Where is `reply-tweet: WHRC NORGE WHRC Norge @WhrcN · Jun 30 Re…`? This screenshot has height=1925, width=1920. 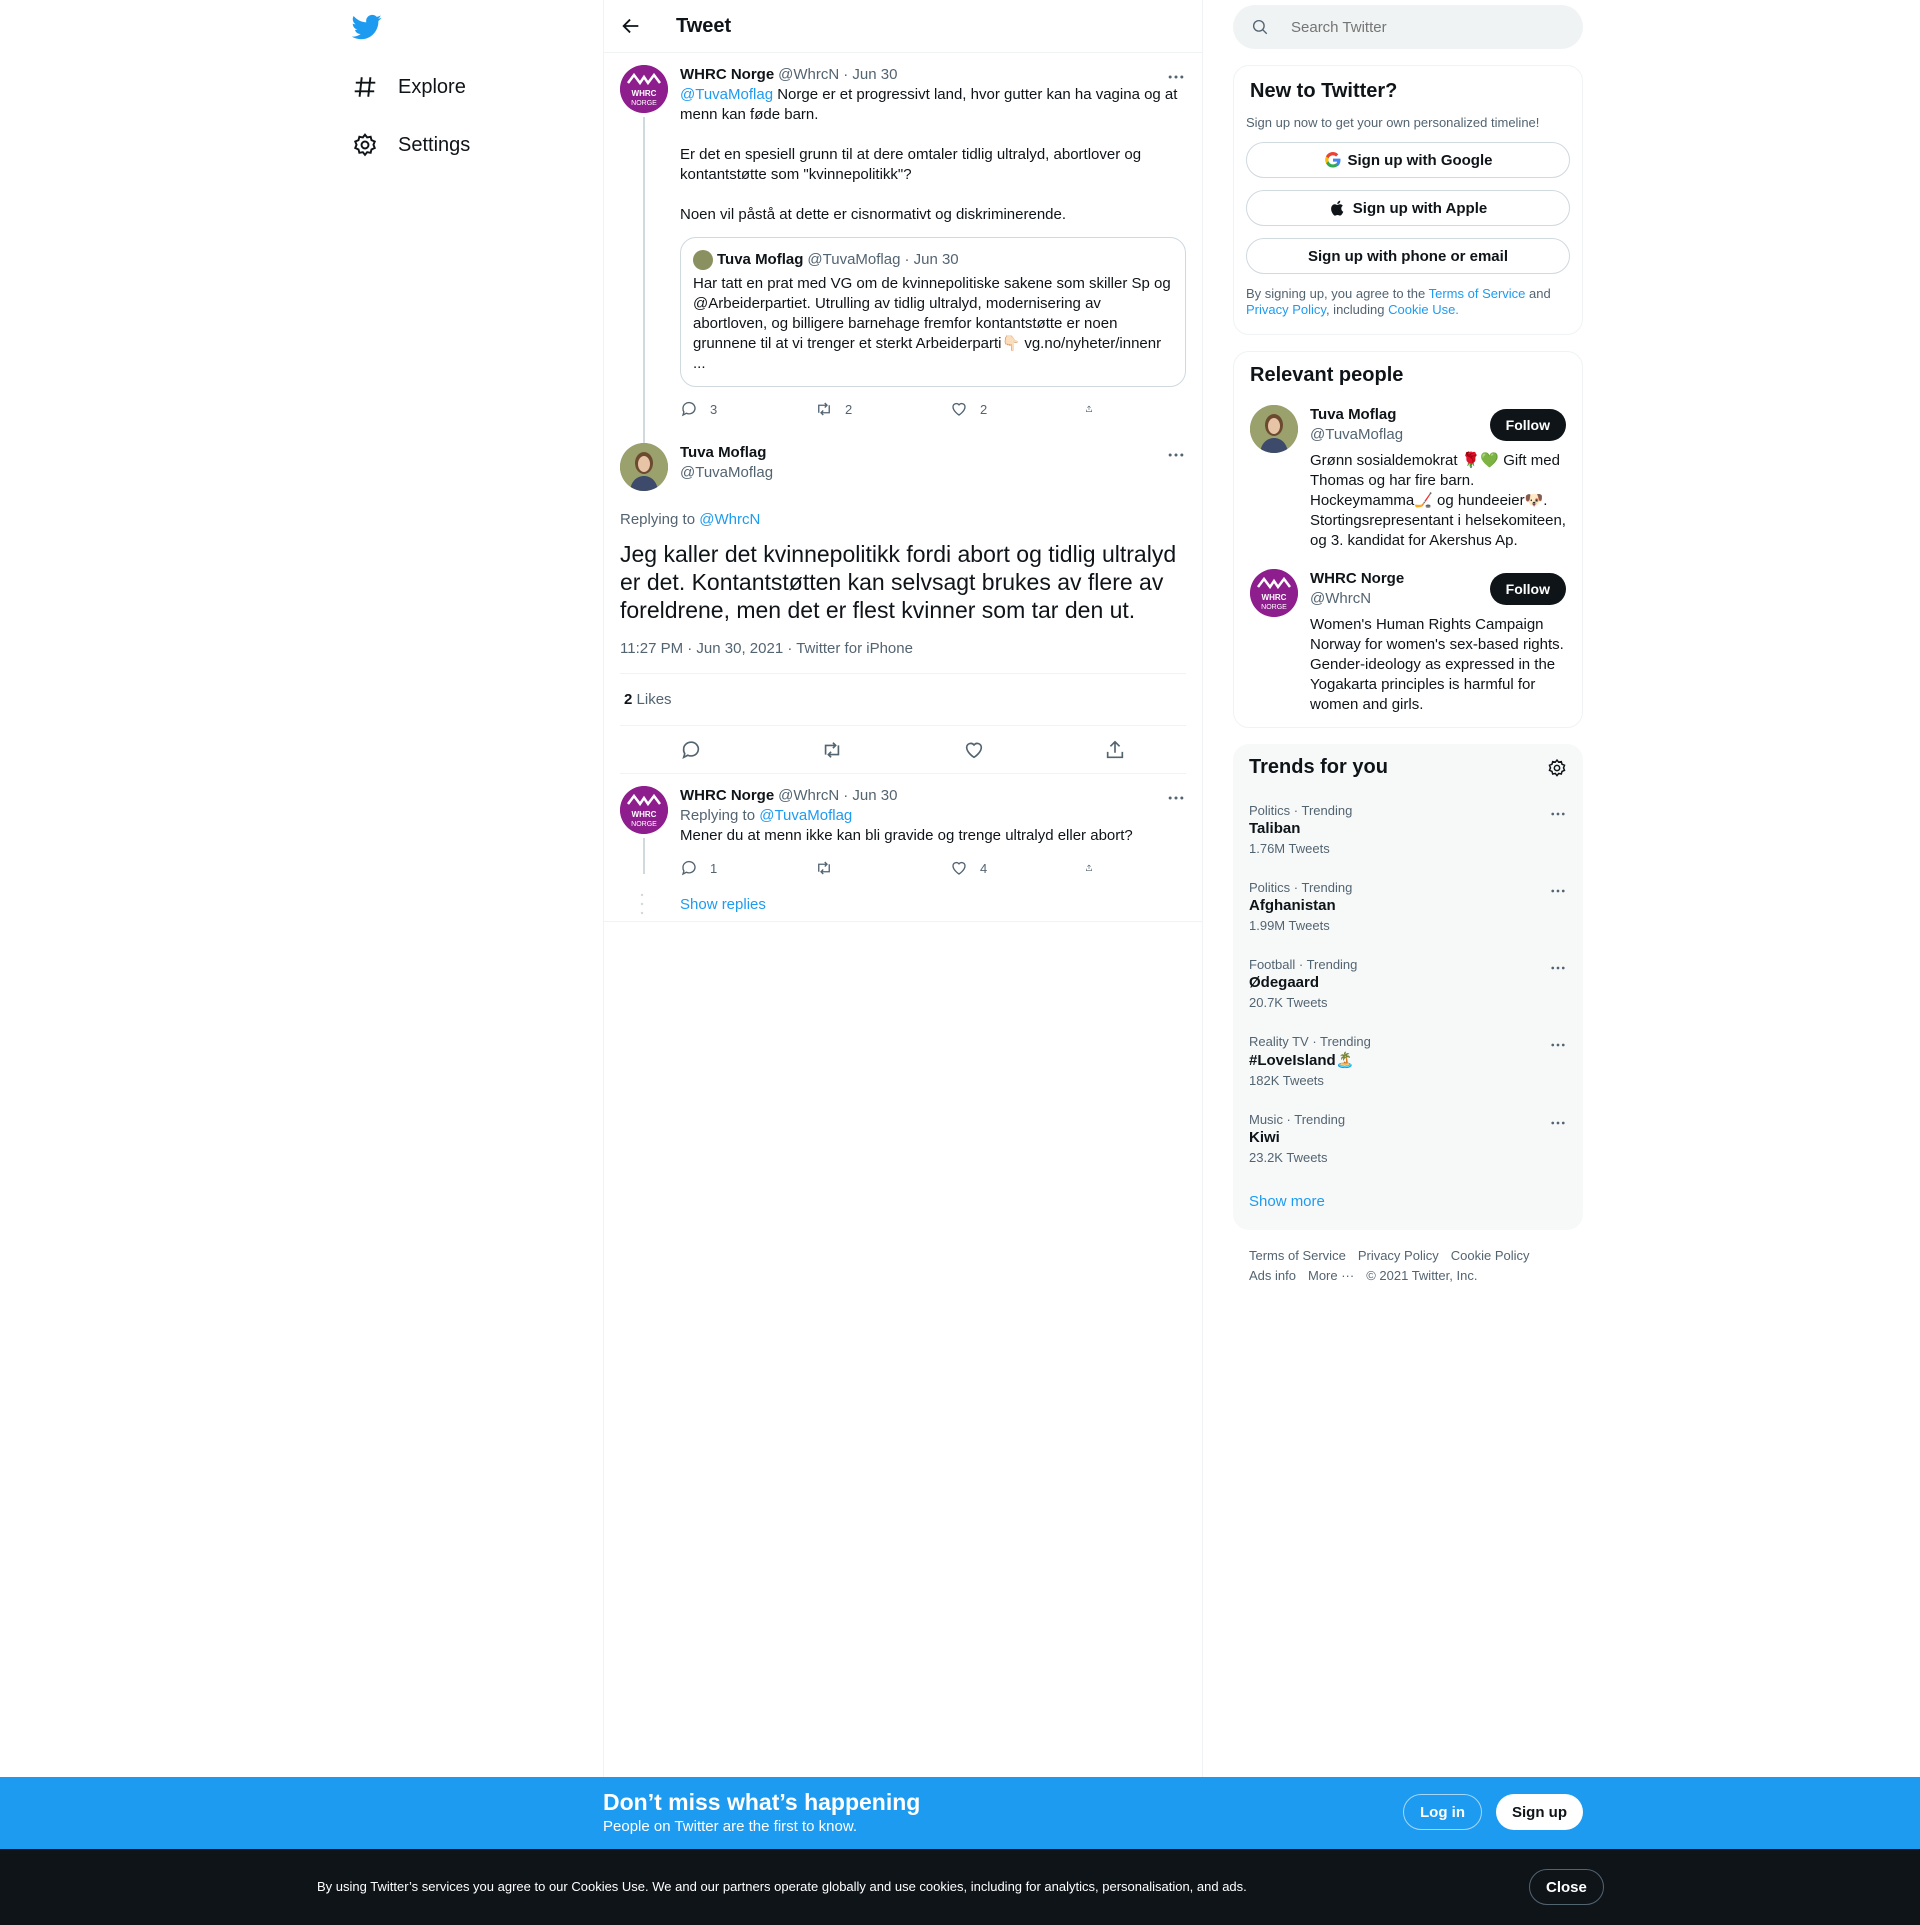 reply-tweet: WHRC NORGE WHRC Norge @WhrcN · Jun 30 Re… is located at coordinates (903, 848).